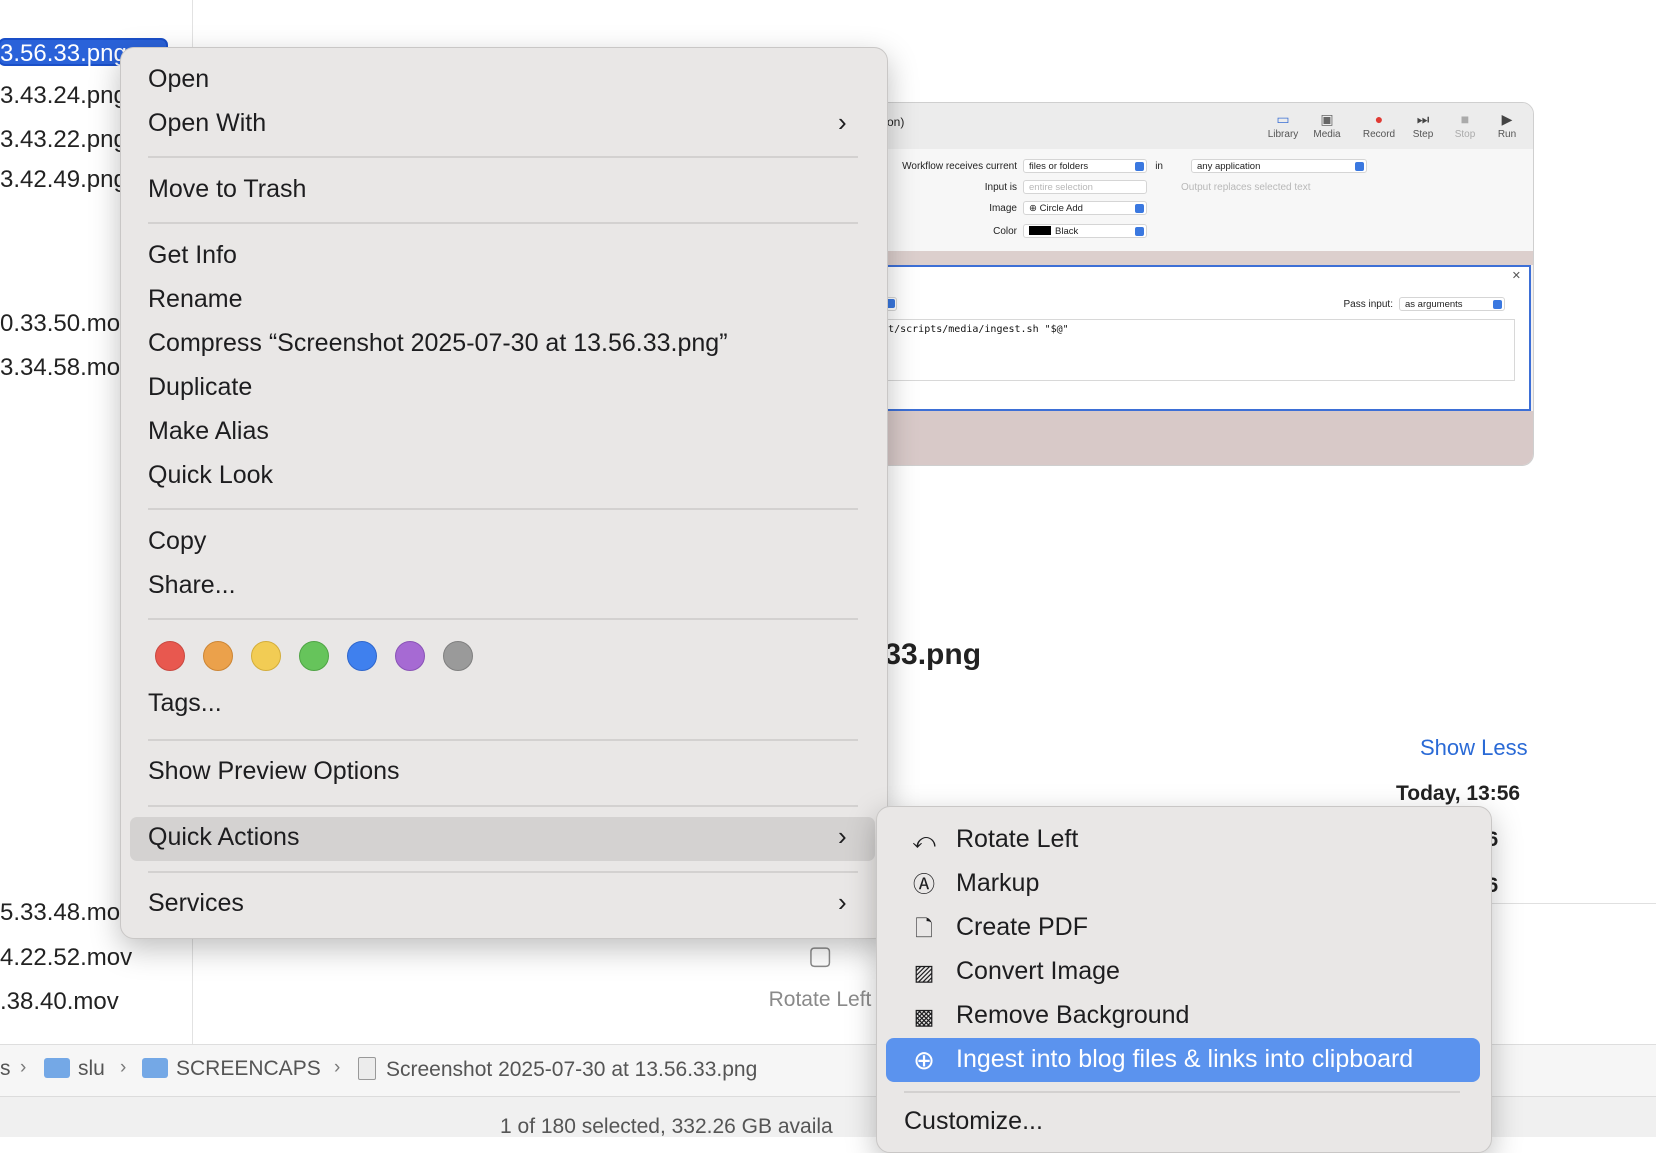 Image resolution: width=1656 pixels, height=1153 pixels. Describe the element at coordinates (367, 1068) in the screenshot. I see `file-icon` at that location.